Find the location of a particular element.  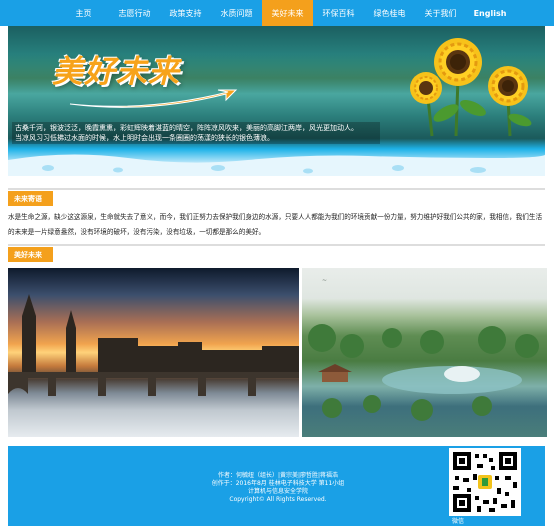

nav-item-future: 美好未来 is located at coordinates (287, 13).